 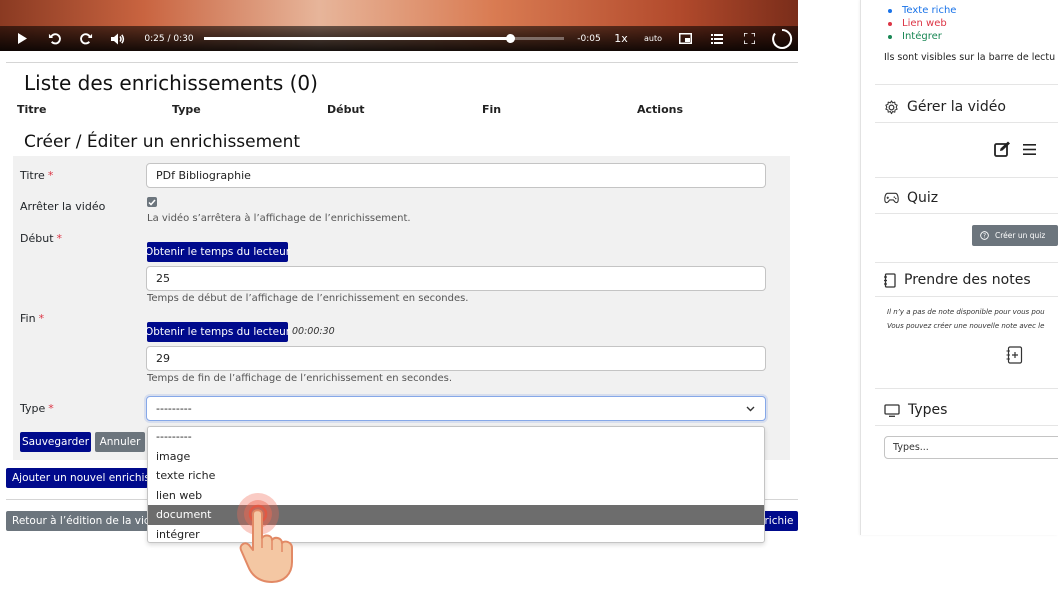 I want to click on type-legend-lien-web: Lien web, so click(x=917, y=23).